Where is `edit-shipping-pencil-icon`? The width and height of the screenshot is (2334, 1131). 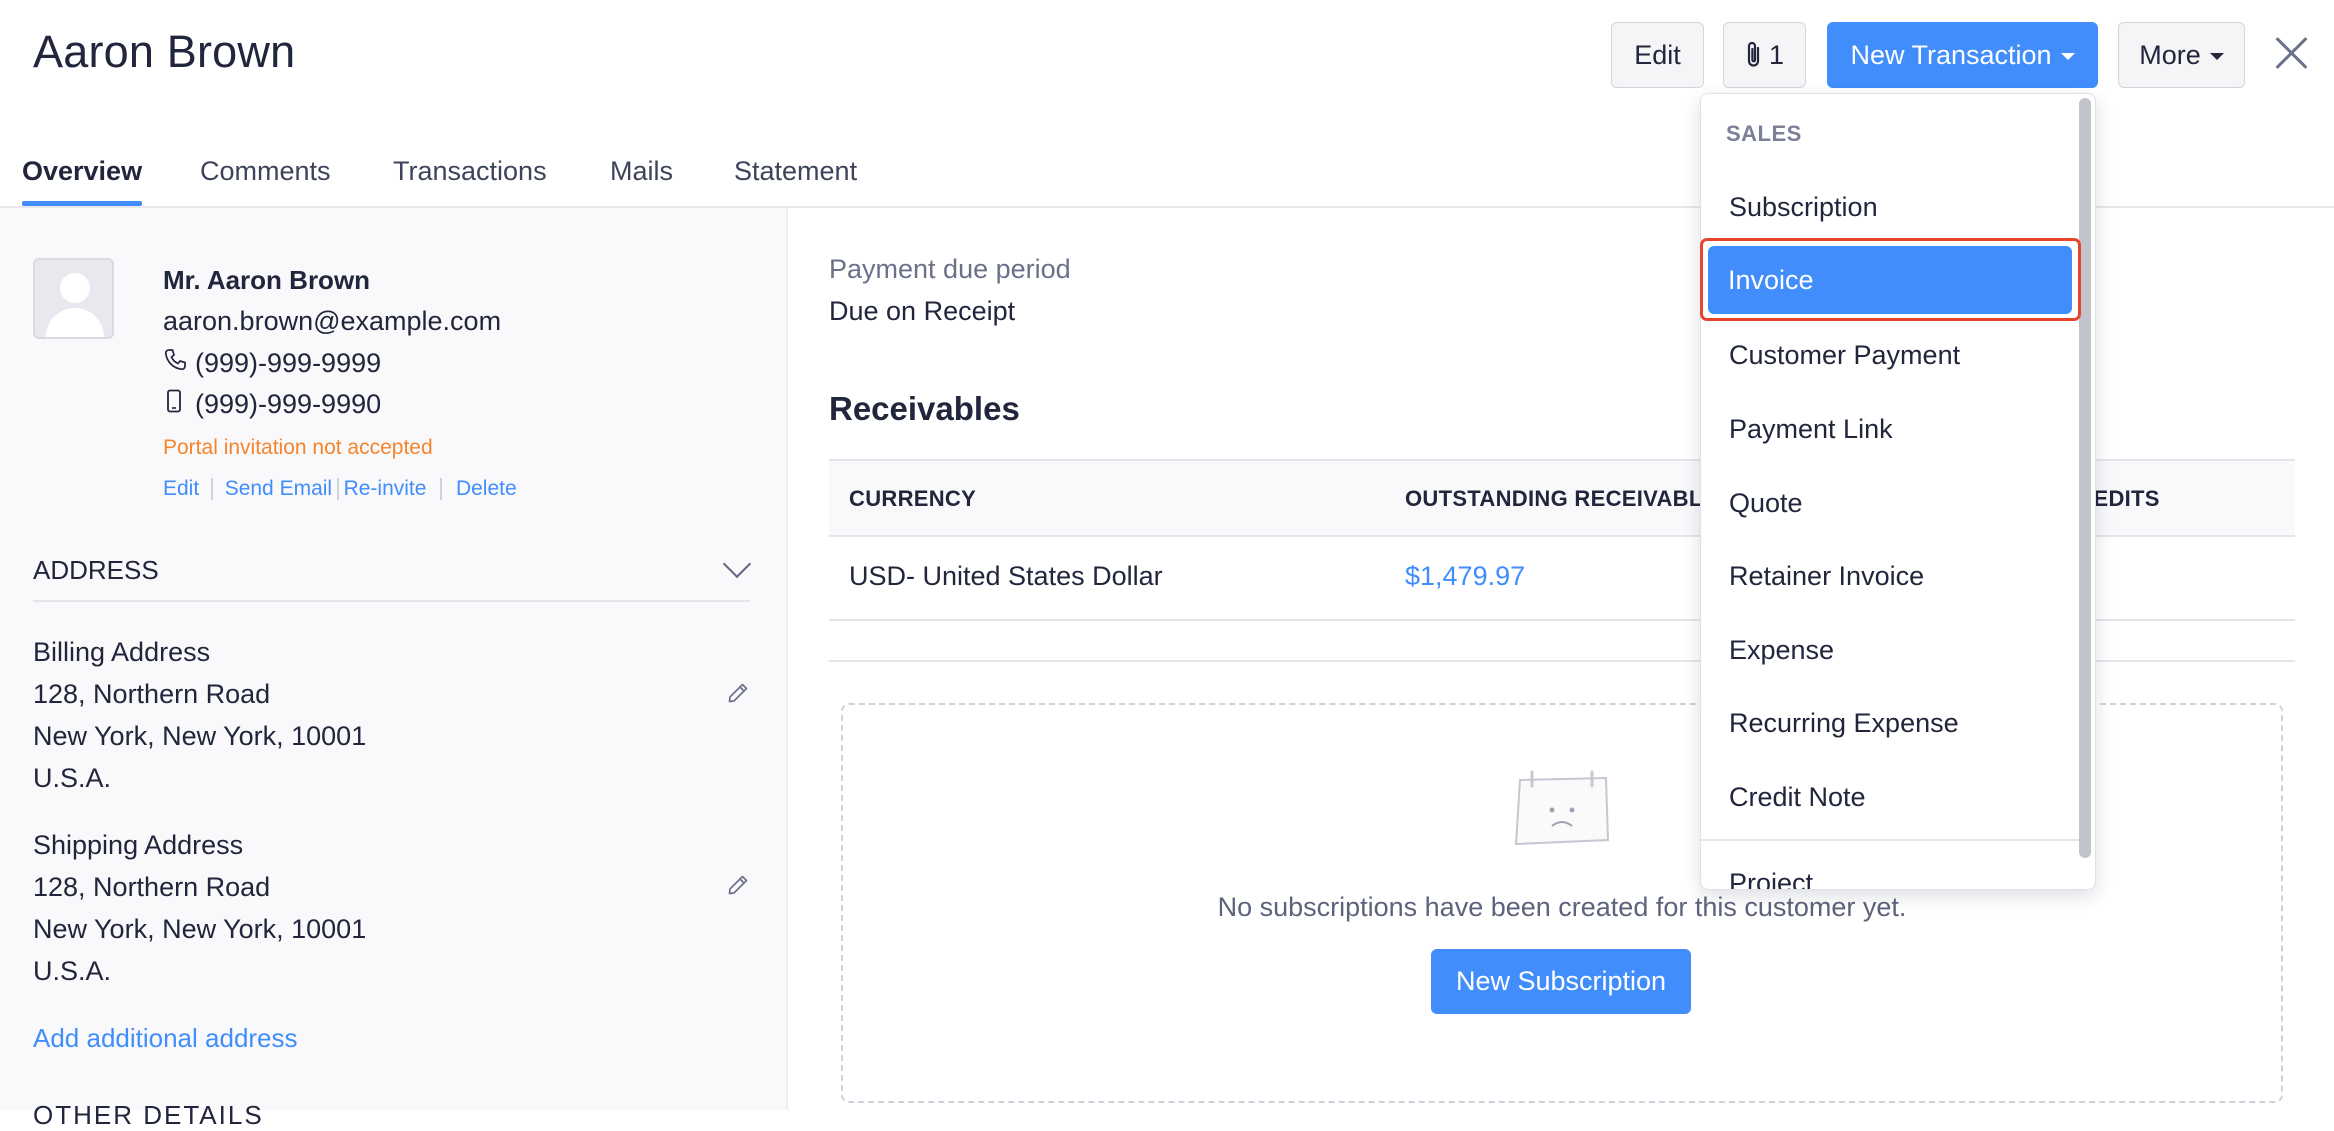 edit-shipping-pencil-icon is located at coordinates (738, 885).